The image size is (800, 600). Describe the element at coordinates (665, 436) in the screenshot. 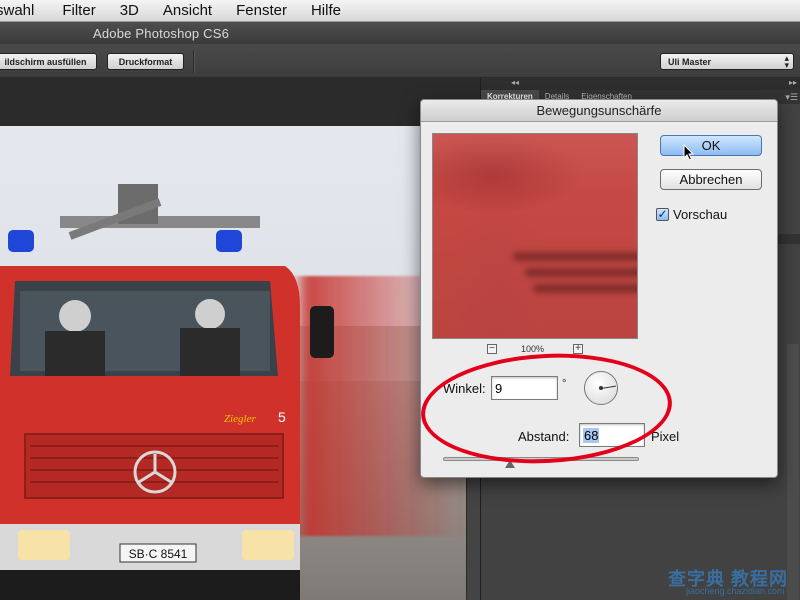

I see `distance-unit: Pixel` at that location.